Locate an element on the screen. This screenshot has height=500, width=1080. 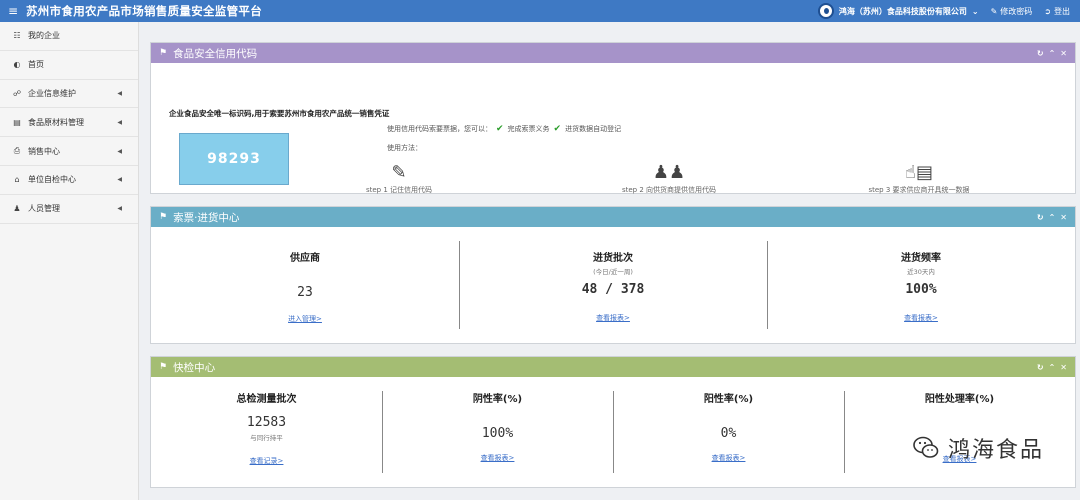
stat-total-batches: 总检测量批次 12583 与同行持平 查看记录> is located at coordinates (266, 432).